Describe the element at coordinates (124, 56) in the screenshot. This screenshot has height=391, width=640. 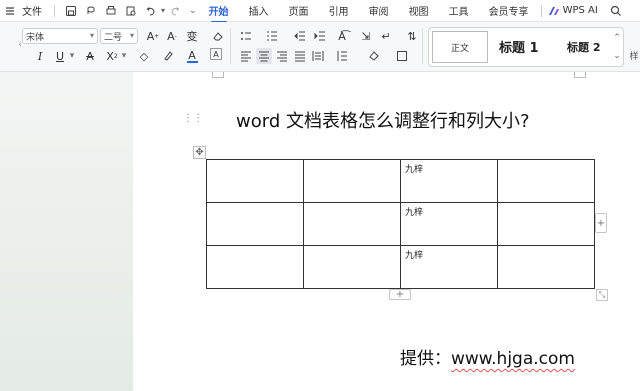
I see `superscript-dropdown-icon: ▾` at that location.